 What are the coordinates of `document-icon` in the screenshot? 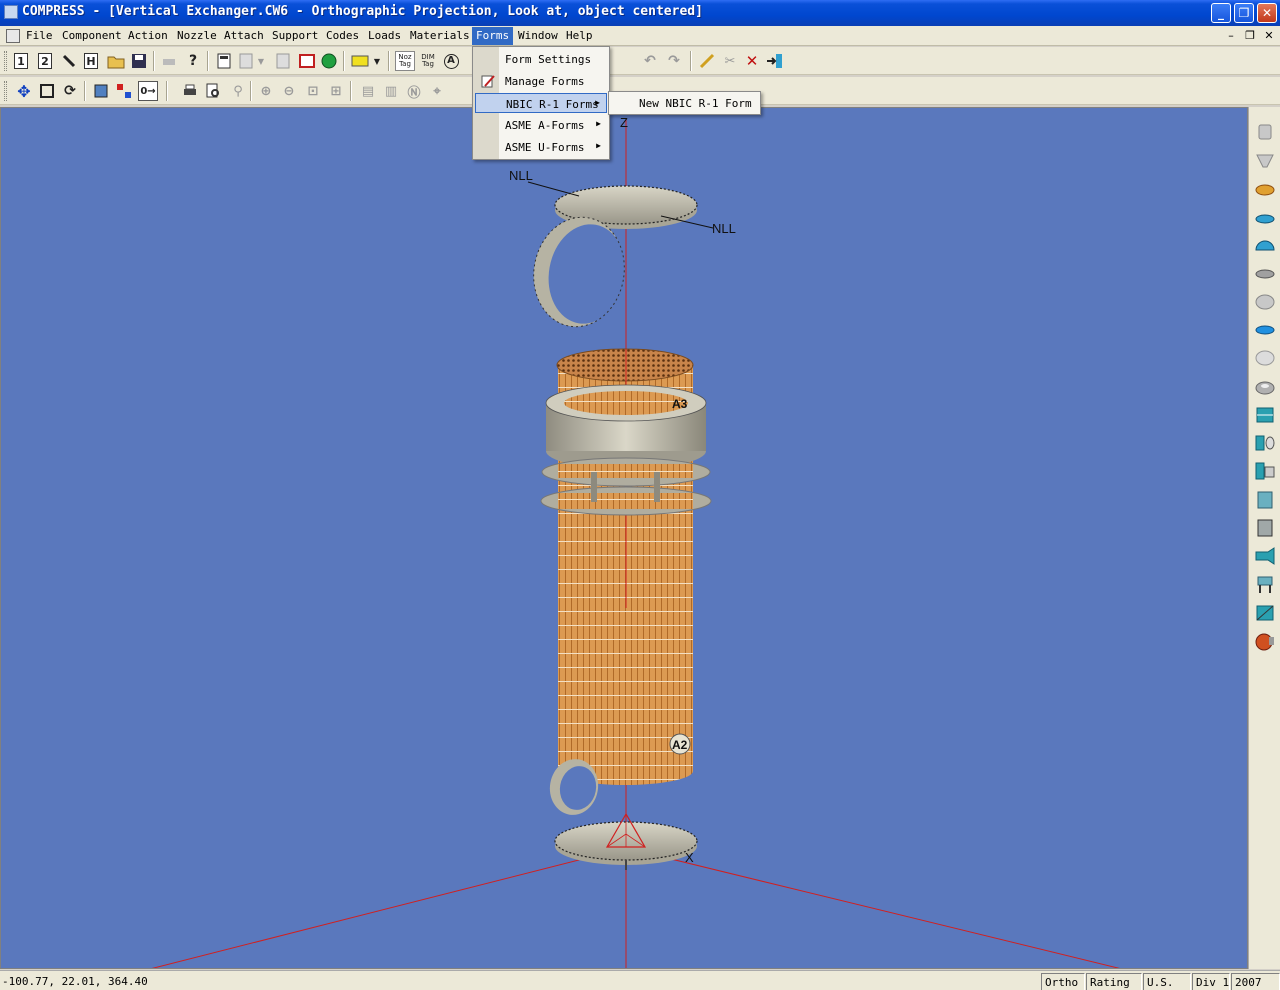 It's located at (13, 36).